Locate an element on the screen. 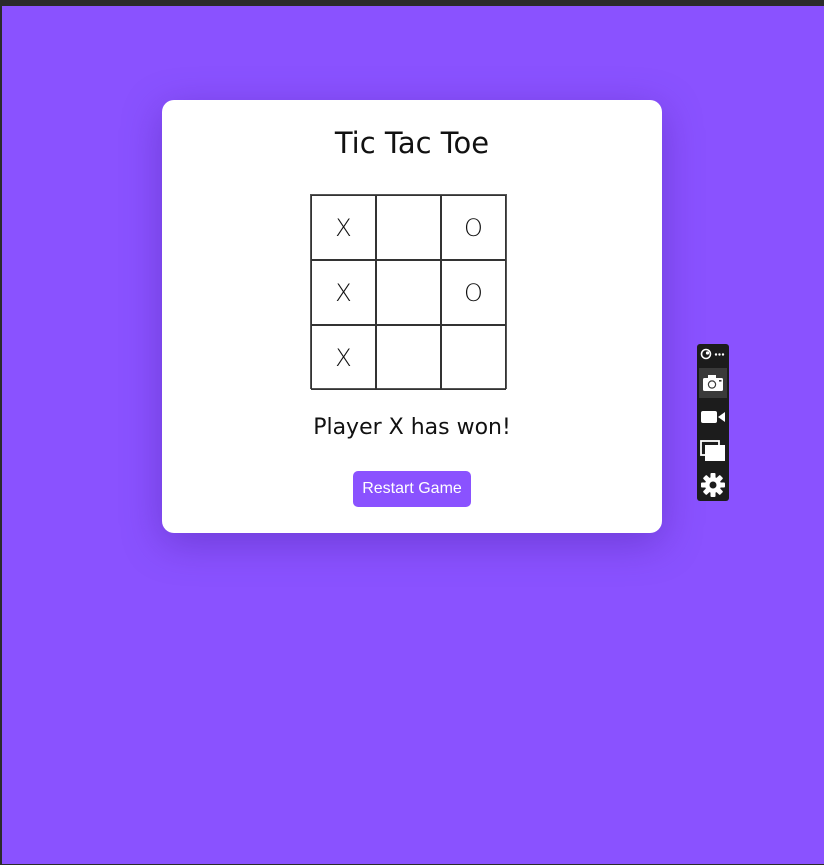 The image size is (824, 865). restart-game-button: Restart Game is located at coordinates (412, 489).